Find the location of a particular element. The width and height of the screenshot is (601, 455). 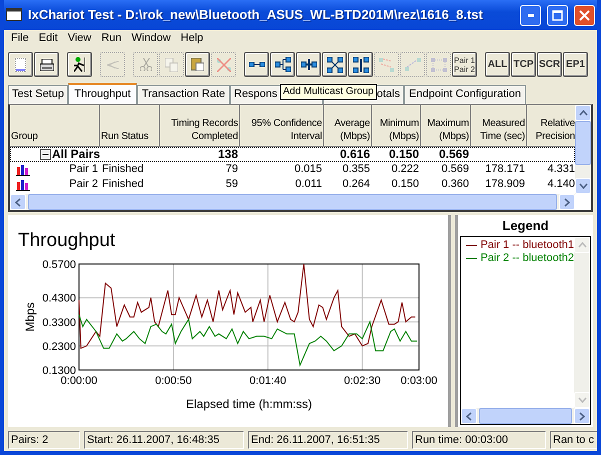

axis-tick-label: 0:02:30 is located at coordinates (362, 381).